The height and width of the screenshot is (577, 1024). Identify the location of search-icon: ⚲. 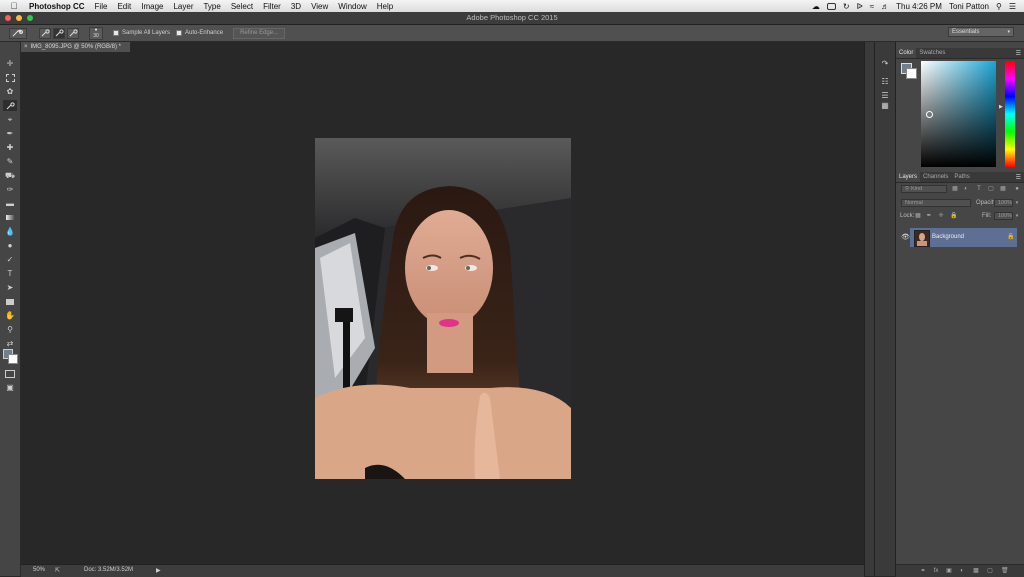
(999, 6).